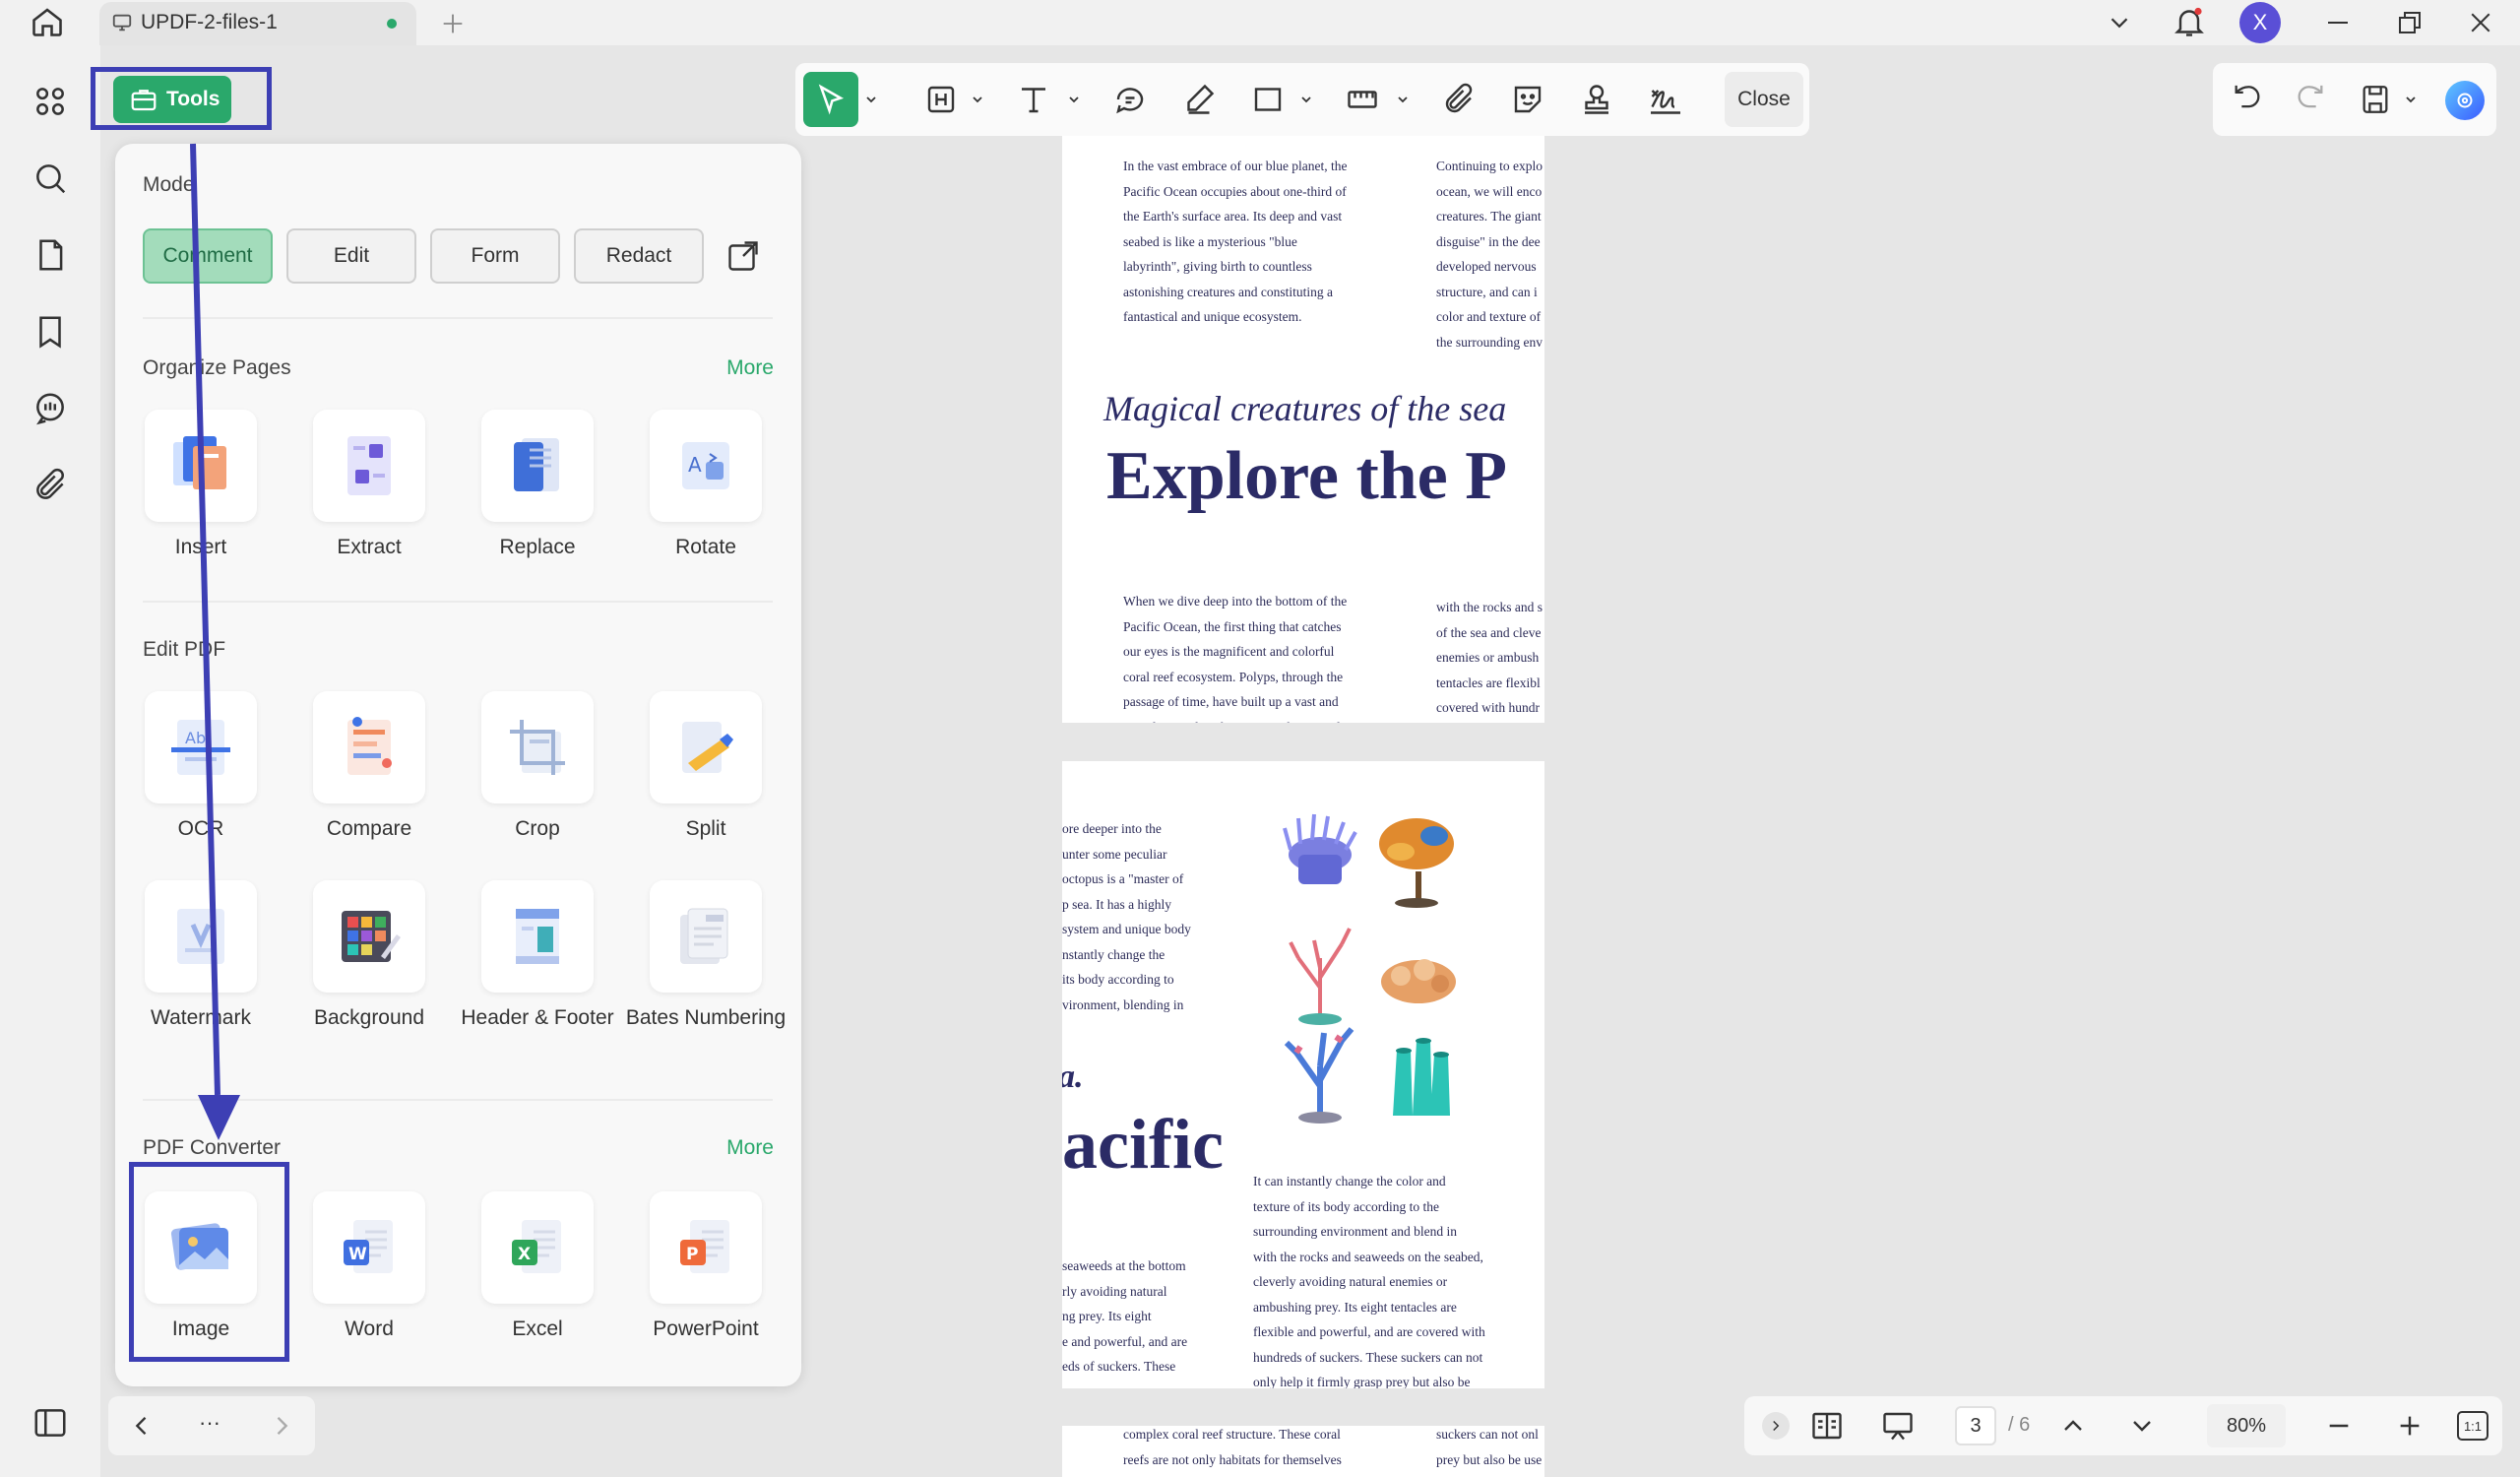  Describe the element at coordinates (750, 1148) in the screenshot. I see `converter-more-link: More` at that location.